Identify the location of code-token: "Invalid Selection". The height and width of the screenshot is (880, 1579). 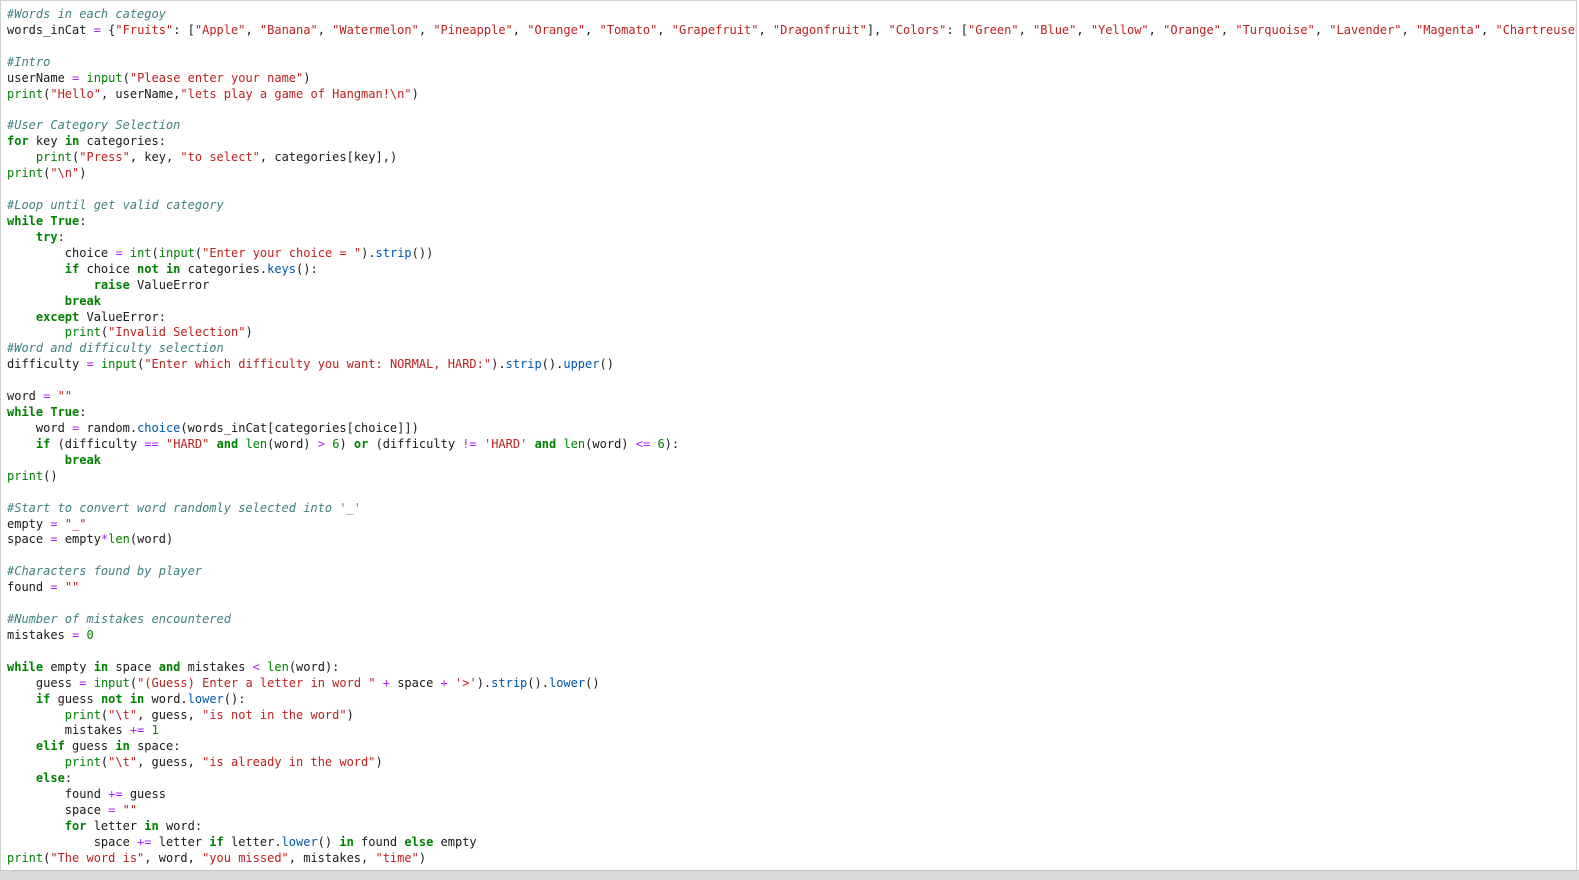
(177, 332).